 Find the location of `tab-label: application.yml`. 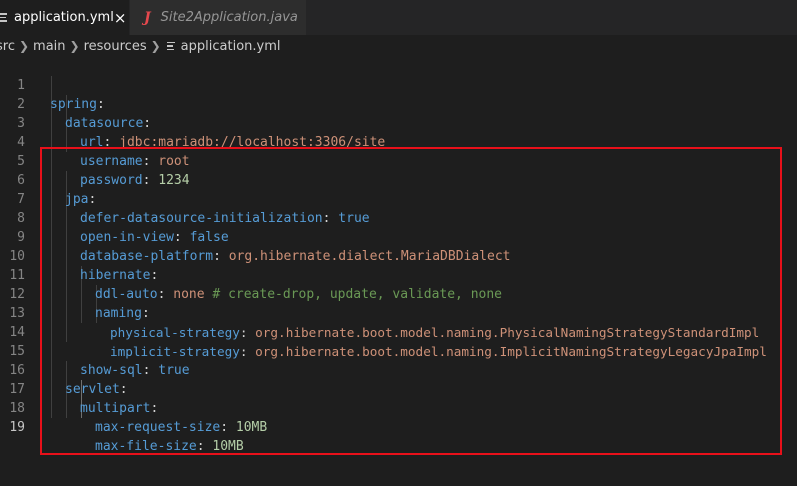

tab-label: application.yml is located at coordinates (64, 17).